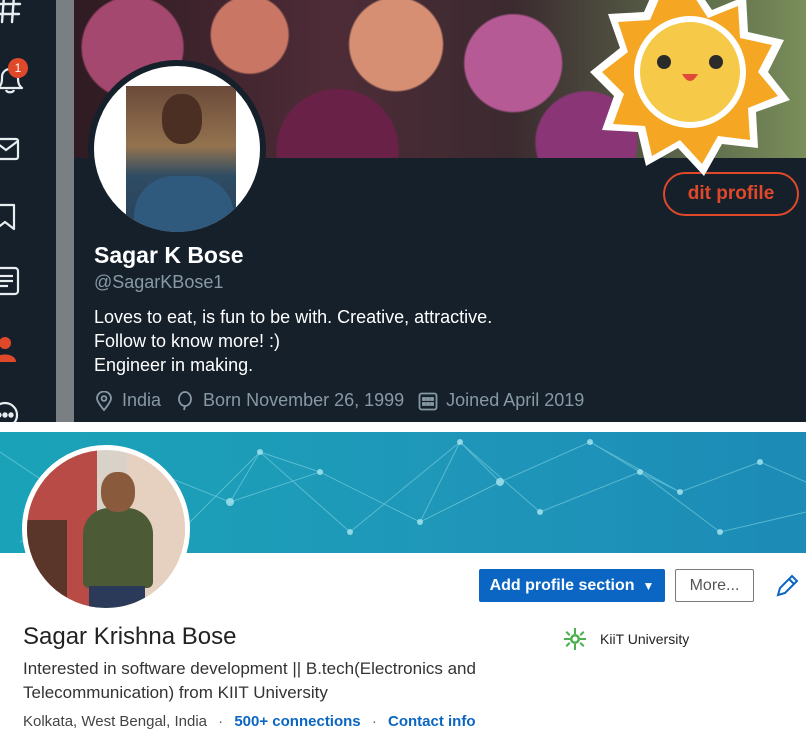 The width and height of the screenshot is (806, 749). Describe the element at coordinates (118, 492) in the screenshot. I see `photo-person-face` at that location.